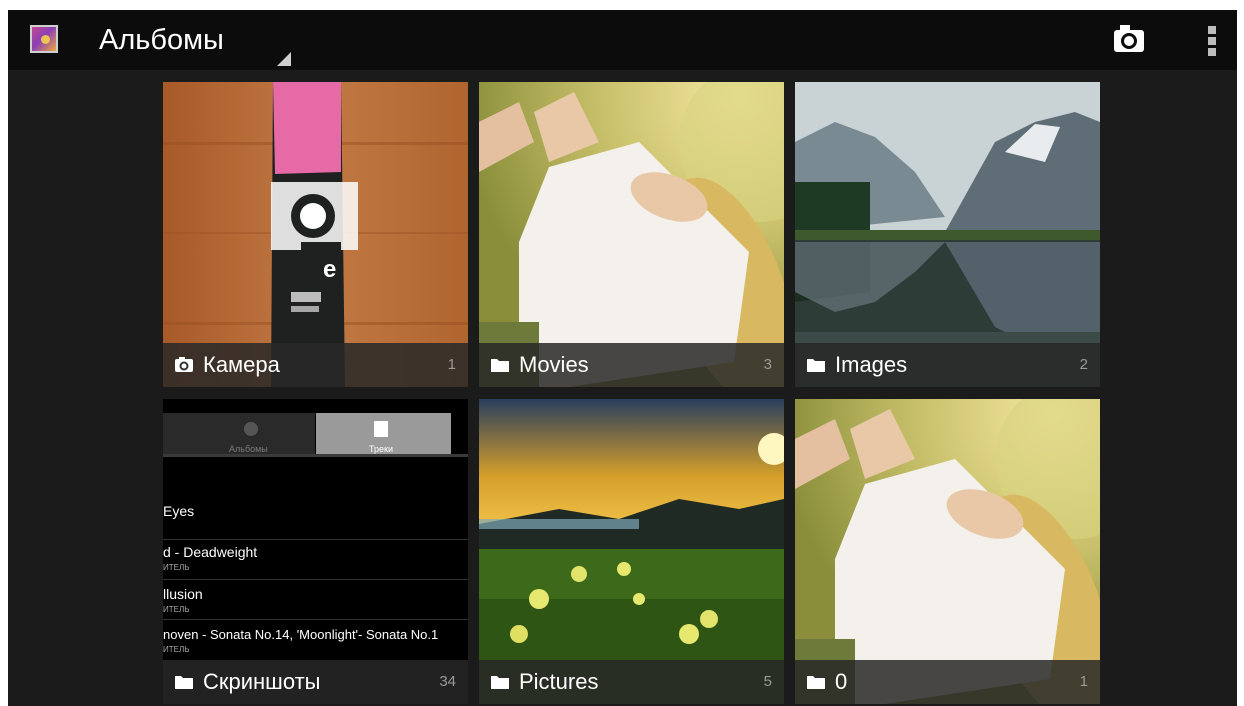 The height and width of the screenshot is (706, 1244). What do you see at coordinates (1083, 364) in the screenshot?
I see `album-count: 2` at bounding box center [1083, 364].